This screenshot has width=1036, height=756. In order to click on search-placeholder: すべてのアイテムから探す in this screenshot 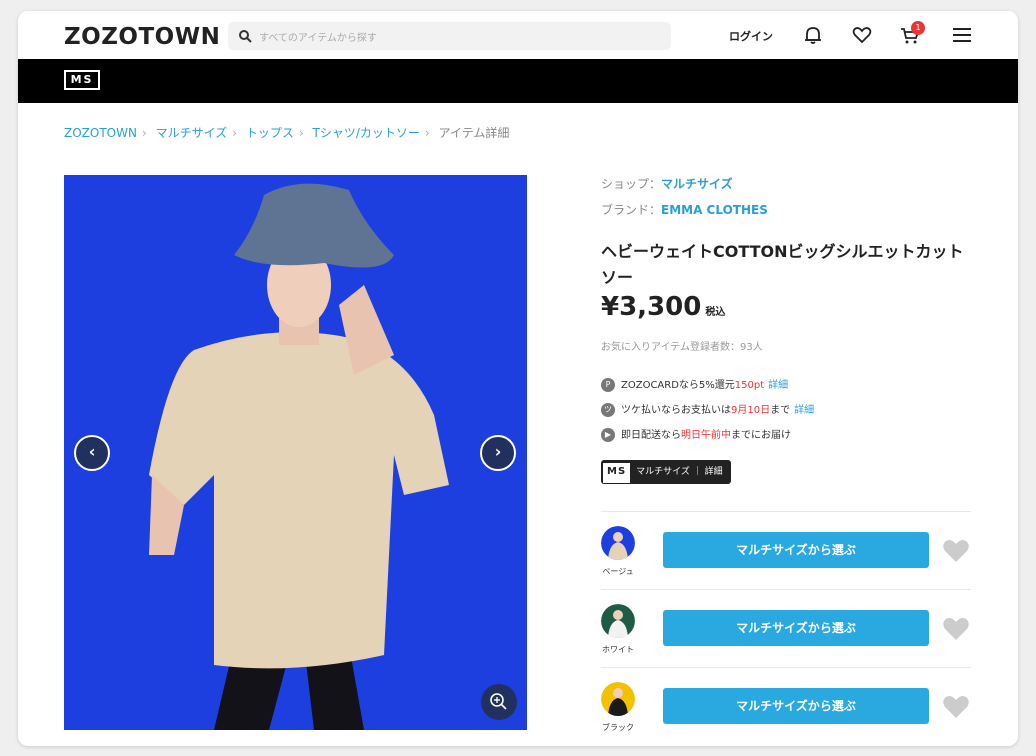, I will do `click(318, 38)`.